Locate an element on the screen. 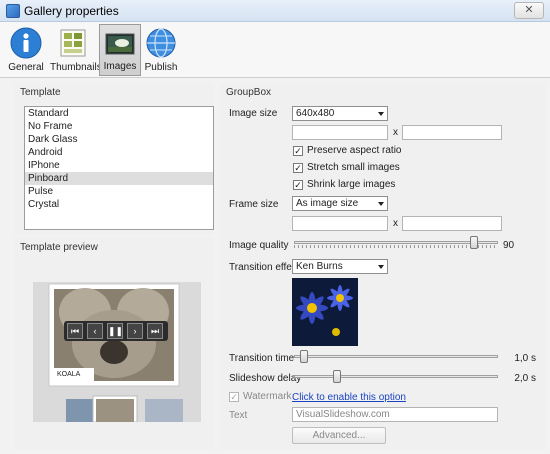 This screenshot has height=454, width=550. close-button: ✕ is located at coordinates (529, 10).